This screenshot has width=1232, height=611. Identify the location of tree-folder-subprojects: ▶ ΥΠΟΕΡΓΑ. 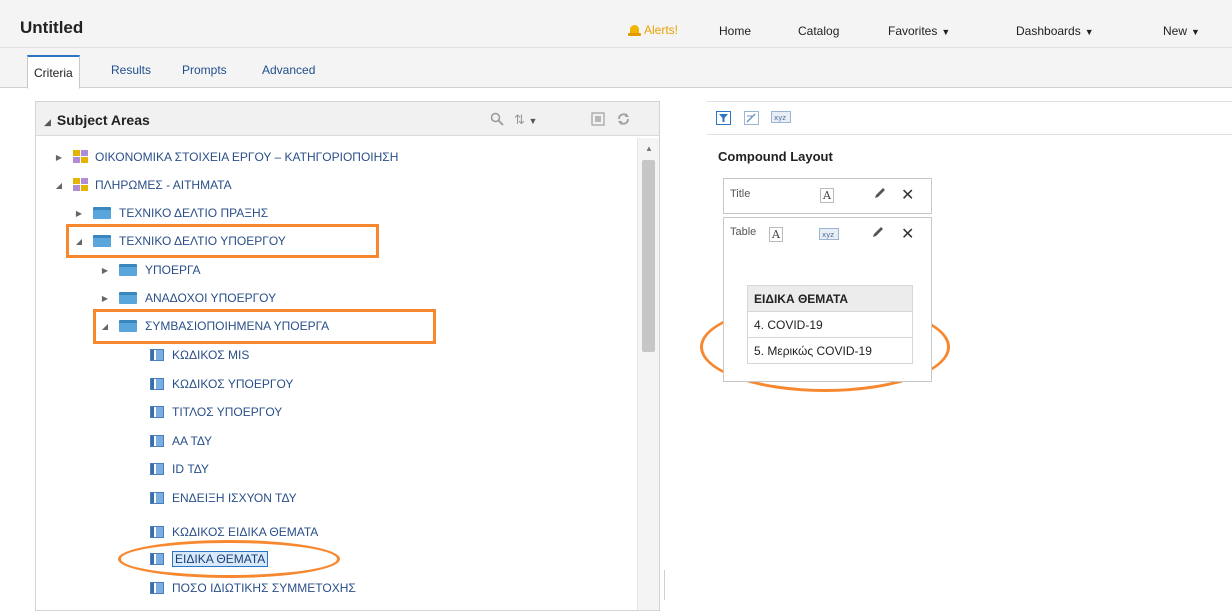
(150, 270).